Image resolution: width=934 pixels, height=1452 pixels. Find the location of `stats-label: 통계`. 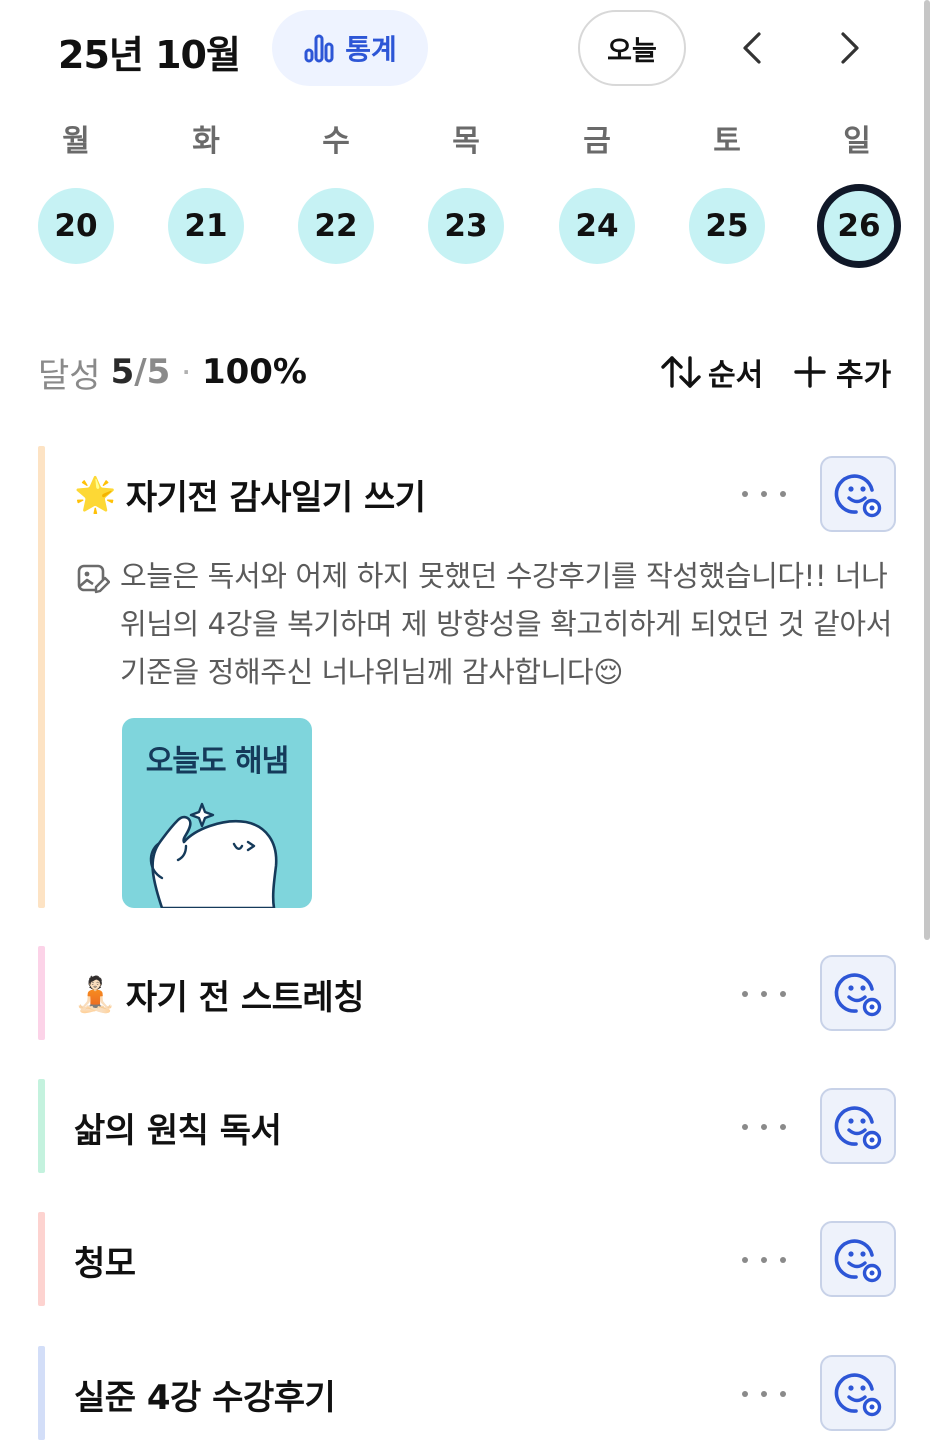

stats-label: 통계 is located at coordinates (371, 49).